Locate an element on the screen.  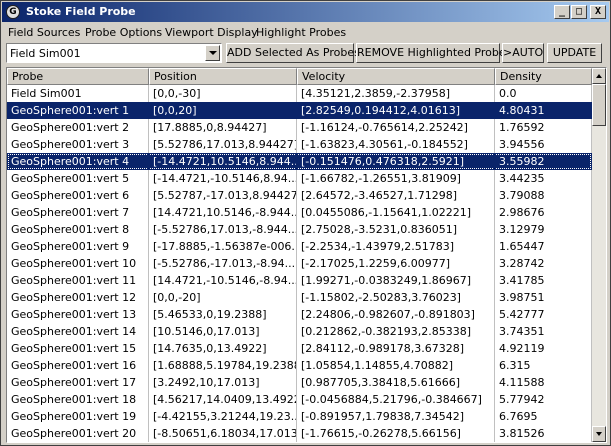
title-bar: G Stoke Field Probe _ □ X is located at coordinates (305, 12).